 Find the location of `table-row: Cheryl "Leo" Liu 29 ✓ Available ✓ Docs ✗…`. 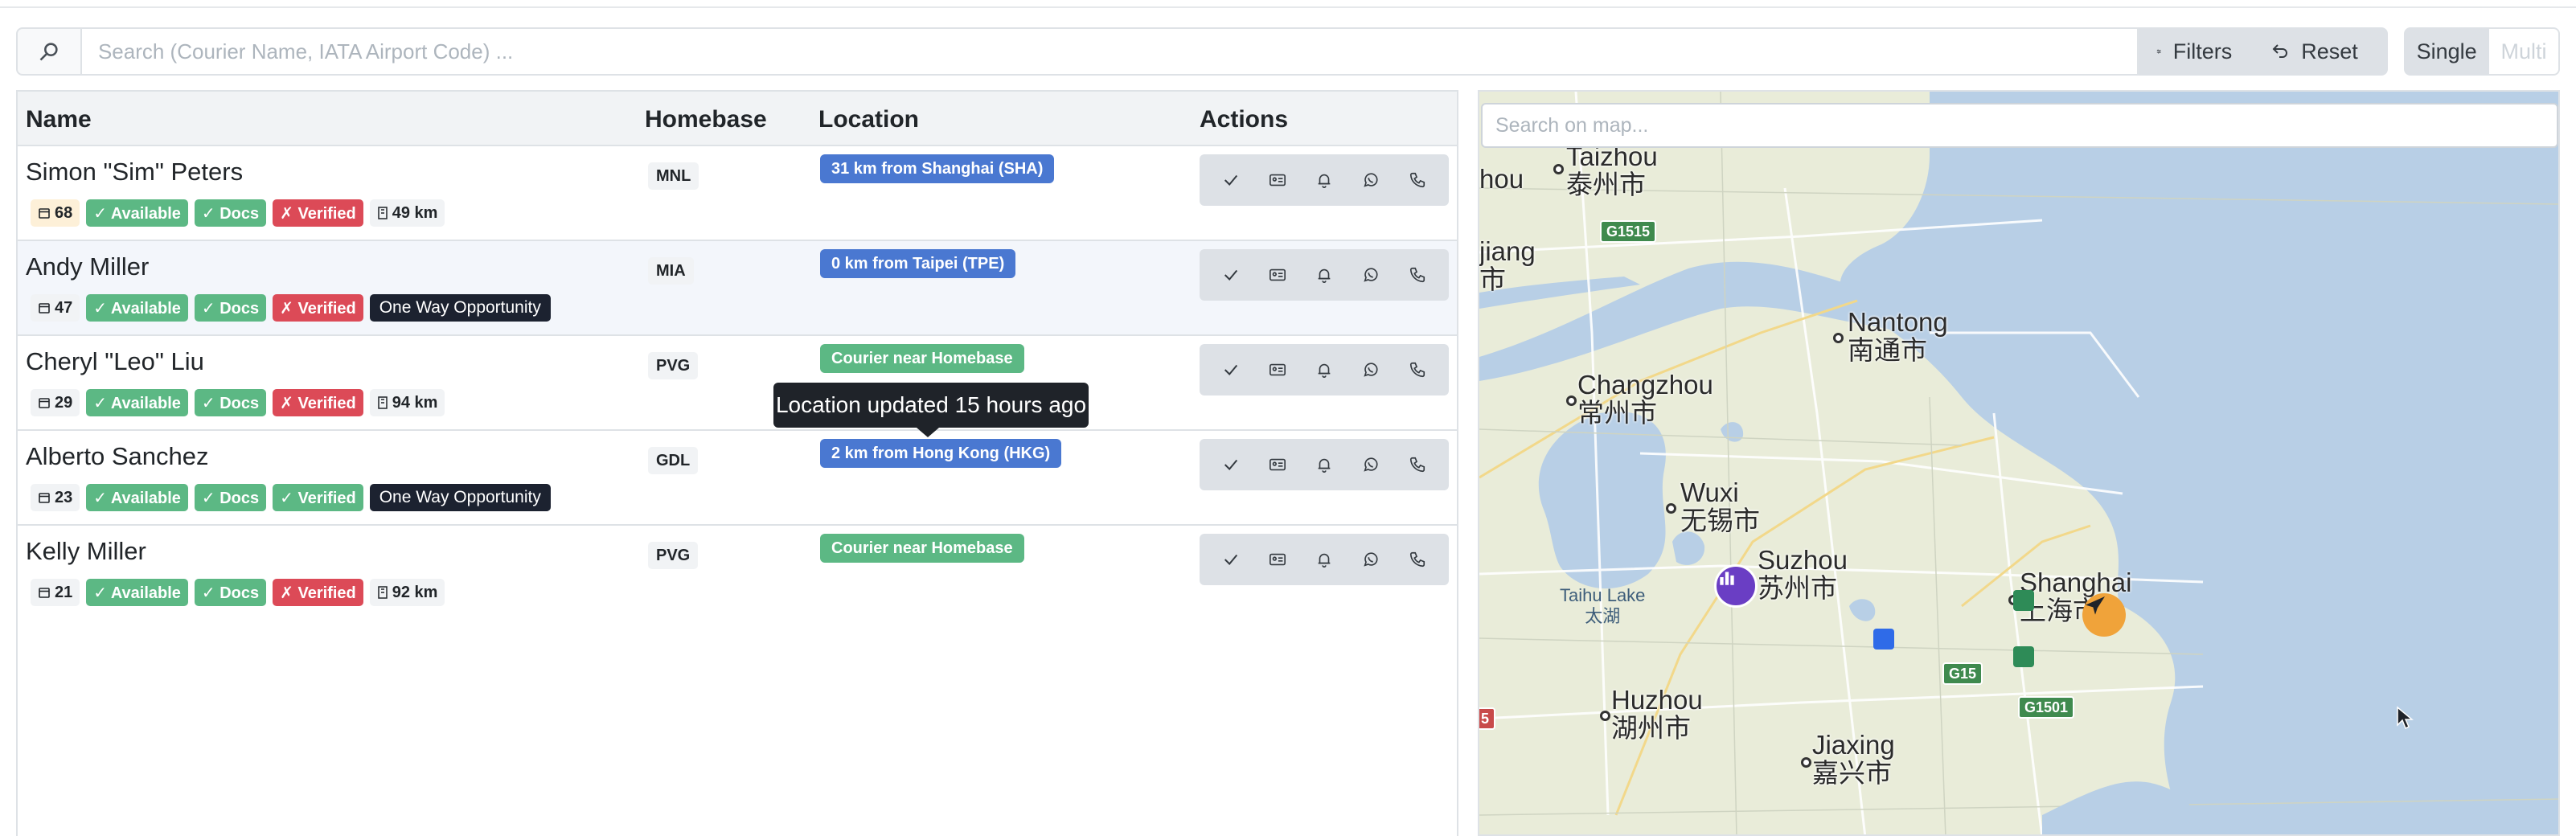

table-row: Cheryl "Leo" Liu 29 ✓ Available ✓ Docs ✗… is located at coordinates (737, 384).